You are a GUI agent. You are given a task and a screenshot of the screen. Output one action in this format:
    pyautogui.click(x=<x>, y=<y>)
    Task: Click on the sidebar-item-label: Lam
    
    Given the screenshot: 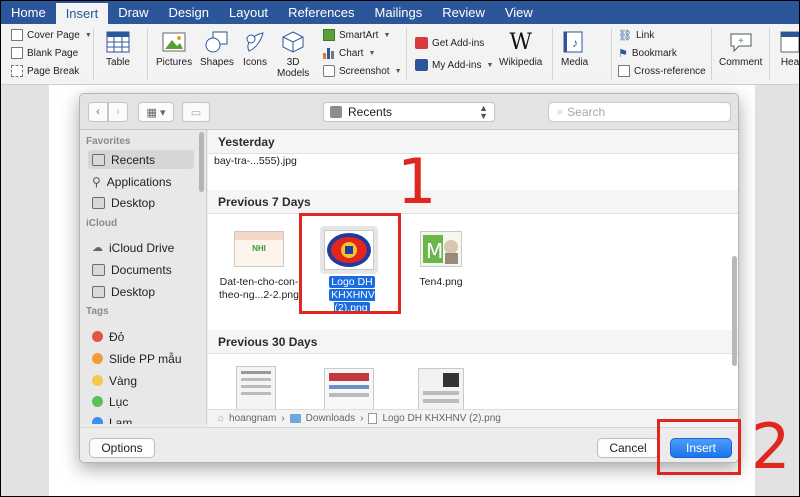 What is the action you would take?
    pyautogui.click(x=121, y=420)
    